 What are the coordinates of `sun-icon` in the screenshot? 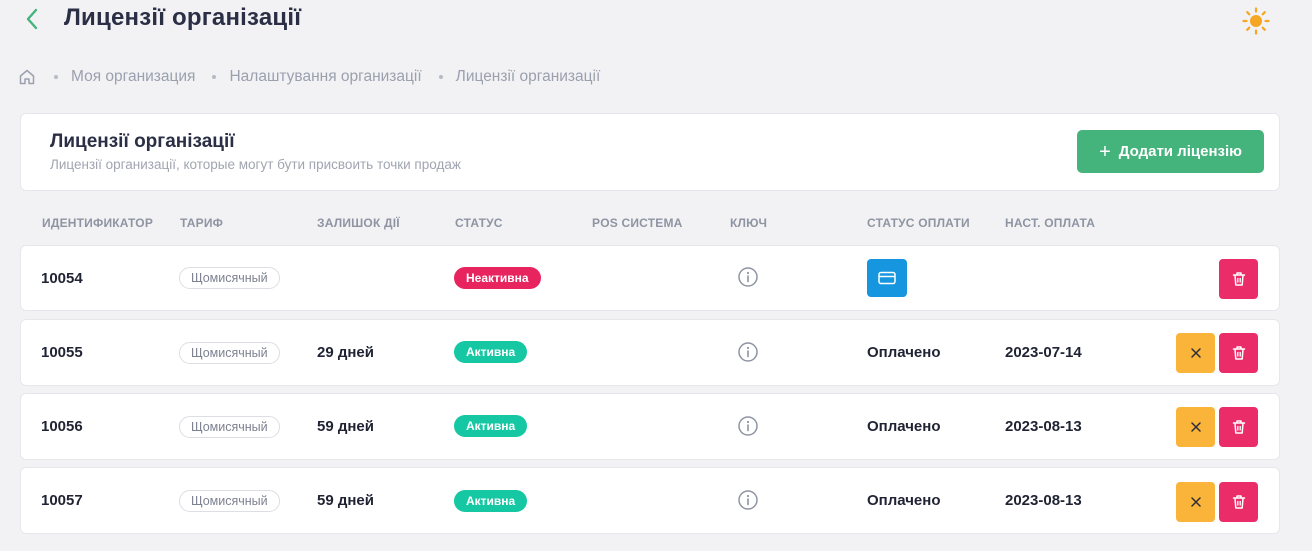 It's located at (1256, 21).